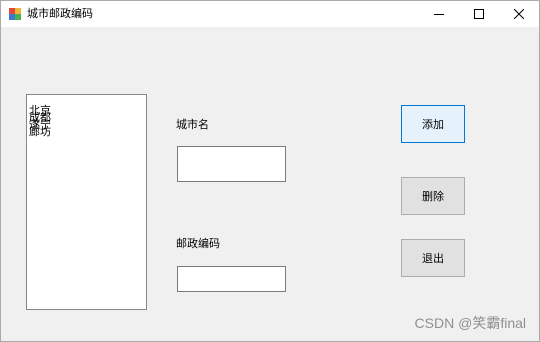 The image size is (540, 342). I want to click on maximize-button, so click(479, 14).